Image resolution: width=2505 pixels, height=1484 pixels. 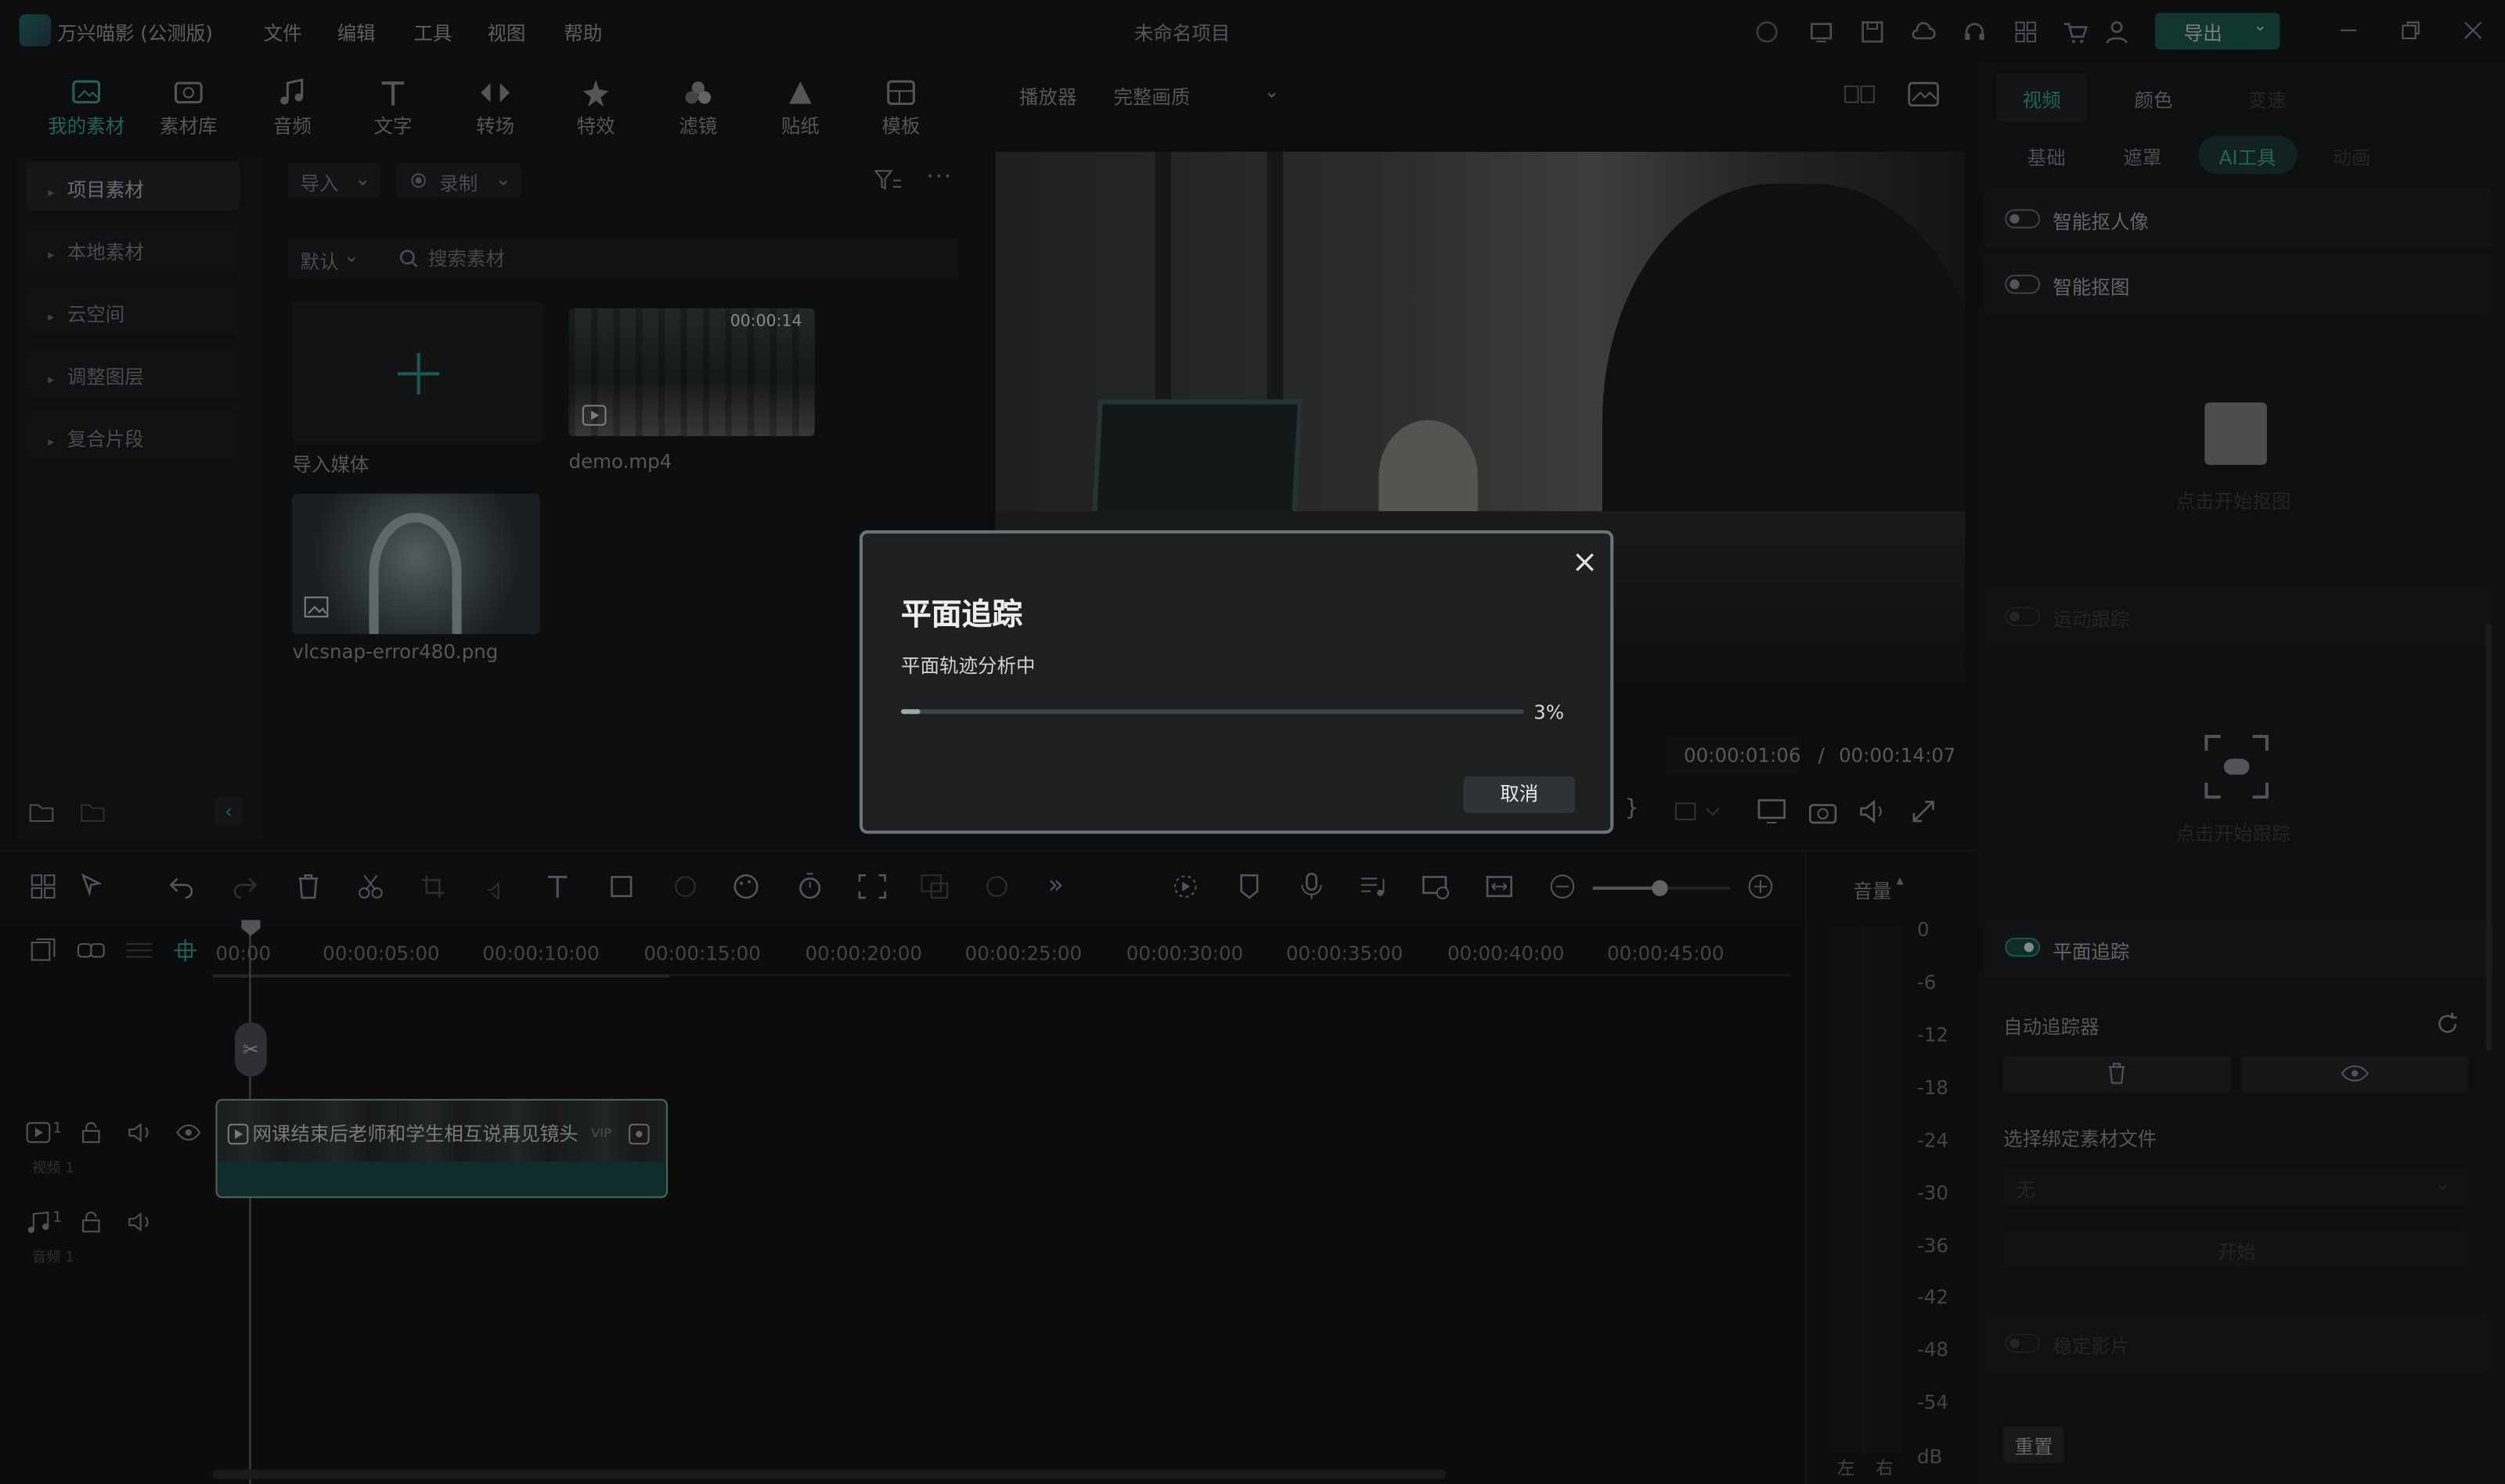 What do you see at coordinates (1549, 712) in the screenshot?
I see `progress-percent: 3%` at bounding box center [1549, 712].